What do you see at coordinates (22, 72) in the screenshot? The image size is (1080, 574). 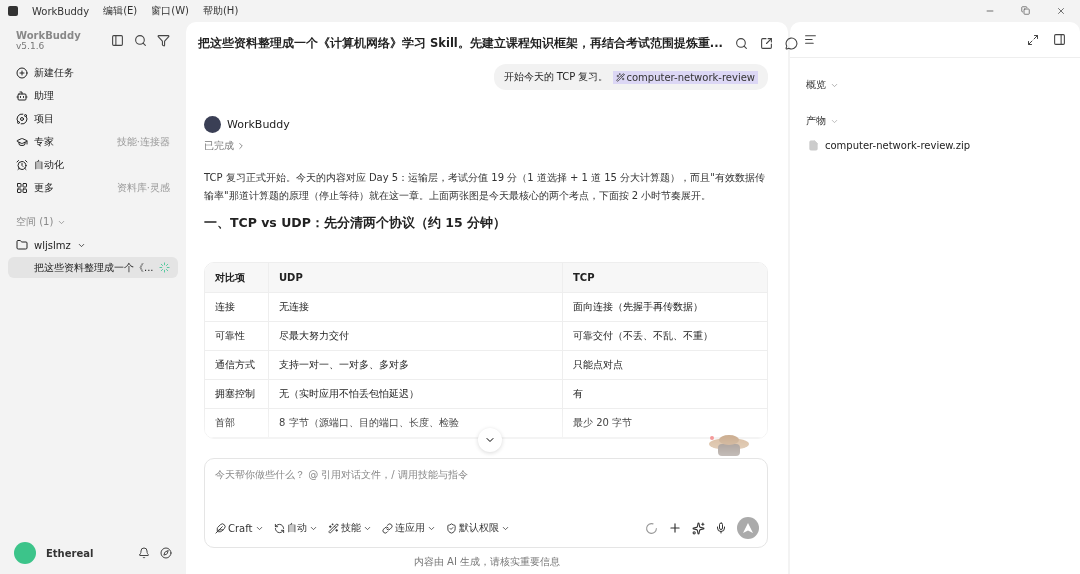 I see `plus-circle-icon` at bounding box center [22, 72].